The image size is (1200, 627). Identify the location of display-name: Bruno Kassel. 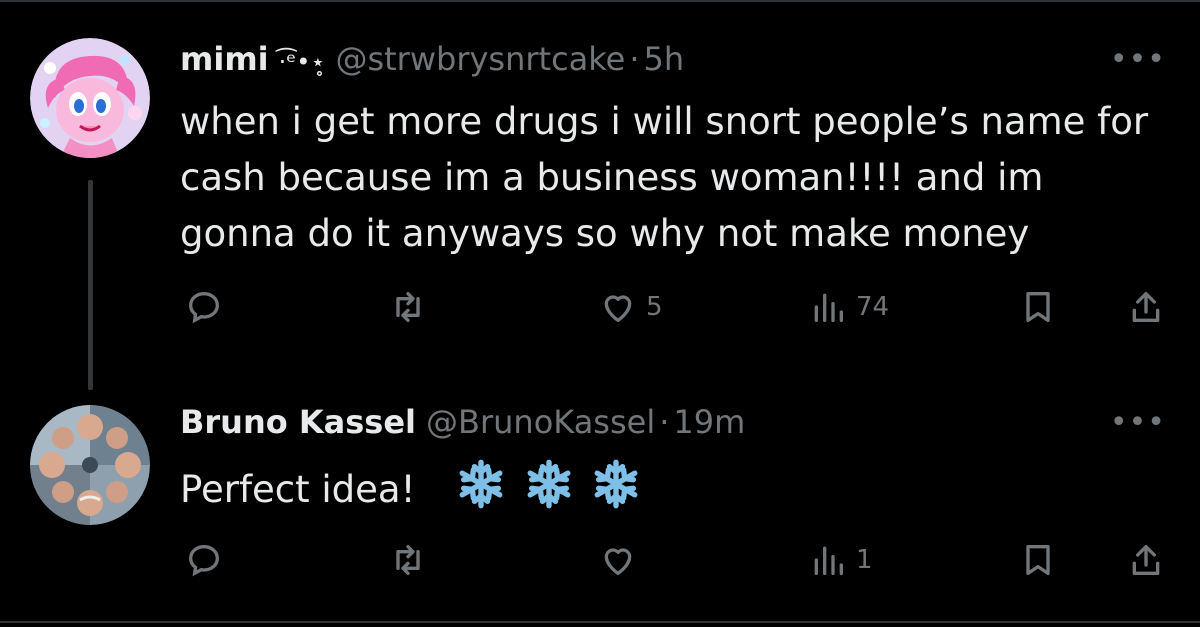
(298, 422).